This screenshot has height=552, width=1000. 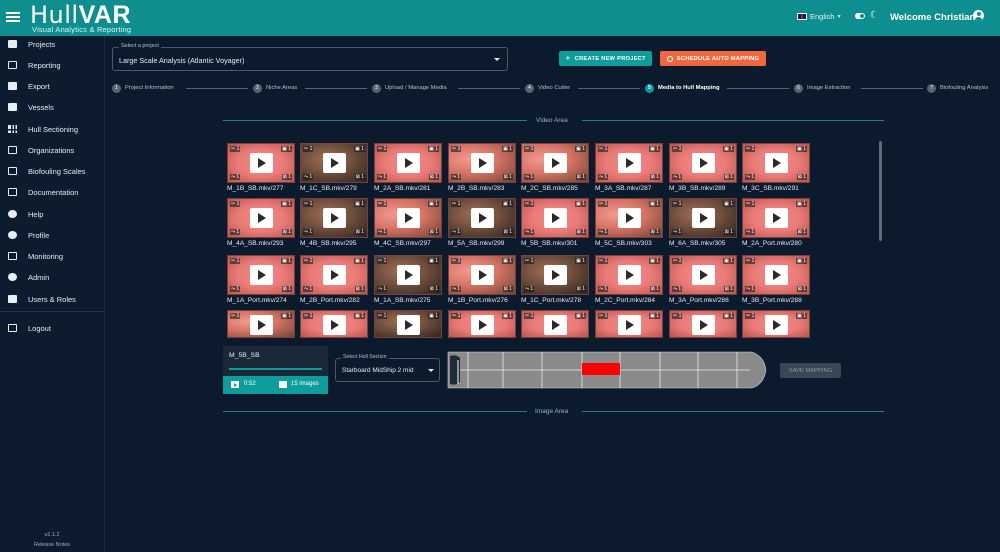 What do you see at coordinates (382, 316) in the screenshot?
I see `cut-count-badge: ✂ 1` at bounding box center [382, 316].